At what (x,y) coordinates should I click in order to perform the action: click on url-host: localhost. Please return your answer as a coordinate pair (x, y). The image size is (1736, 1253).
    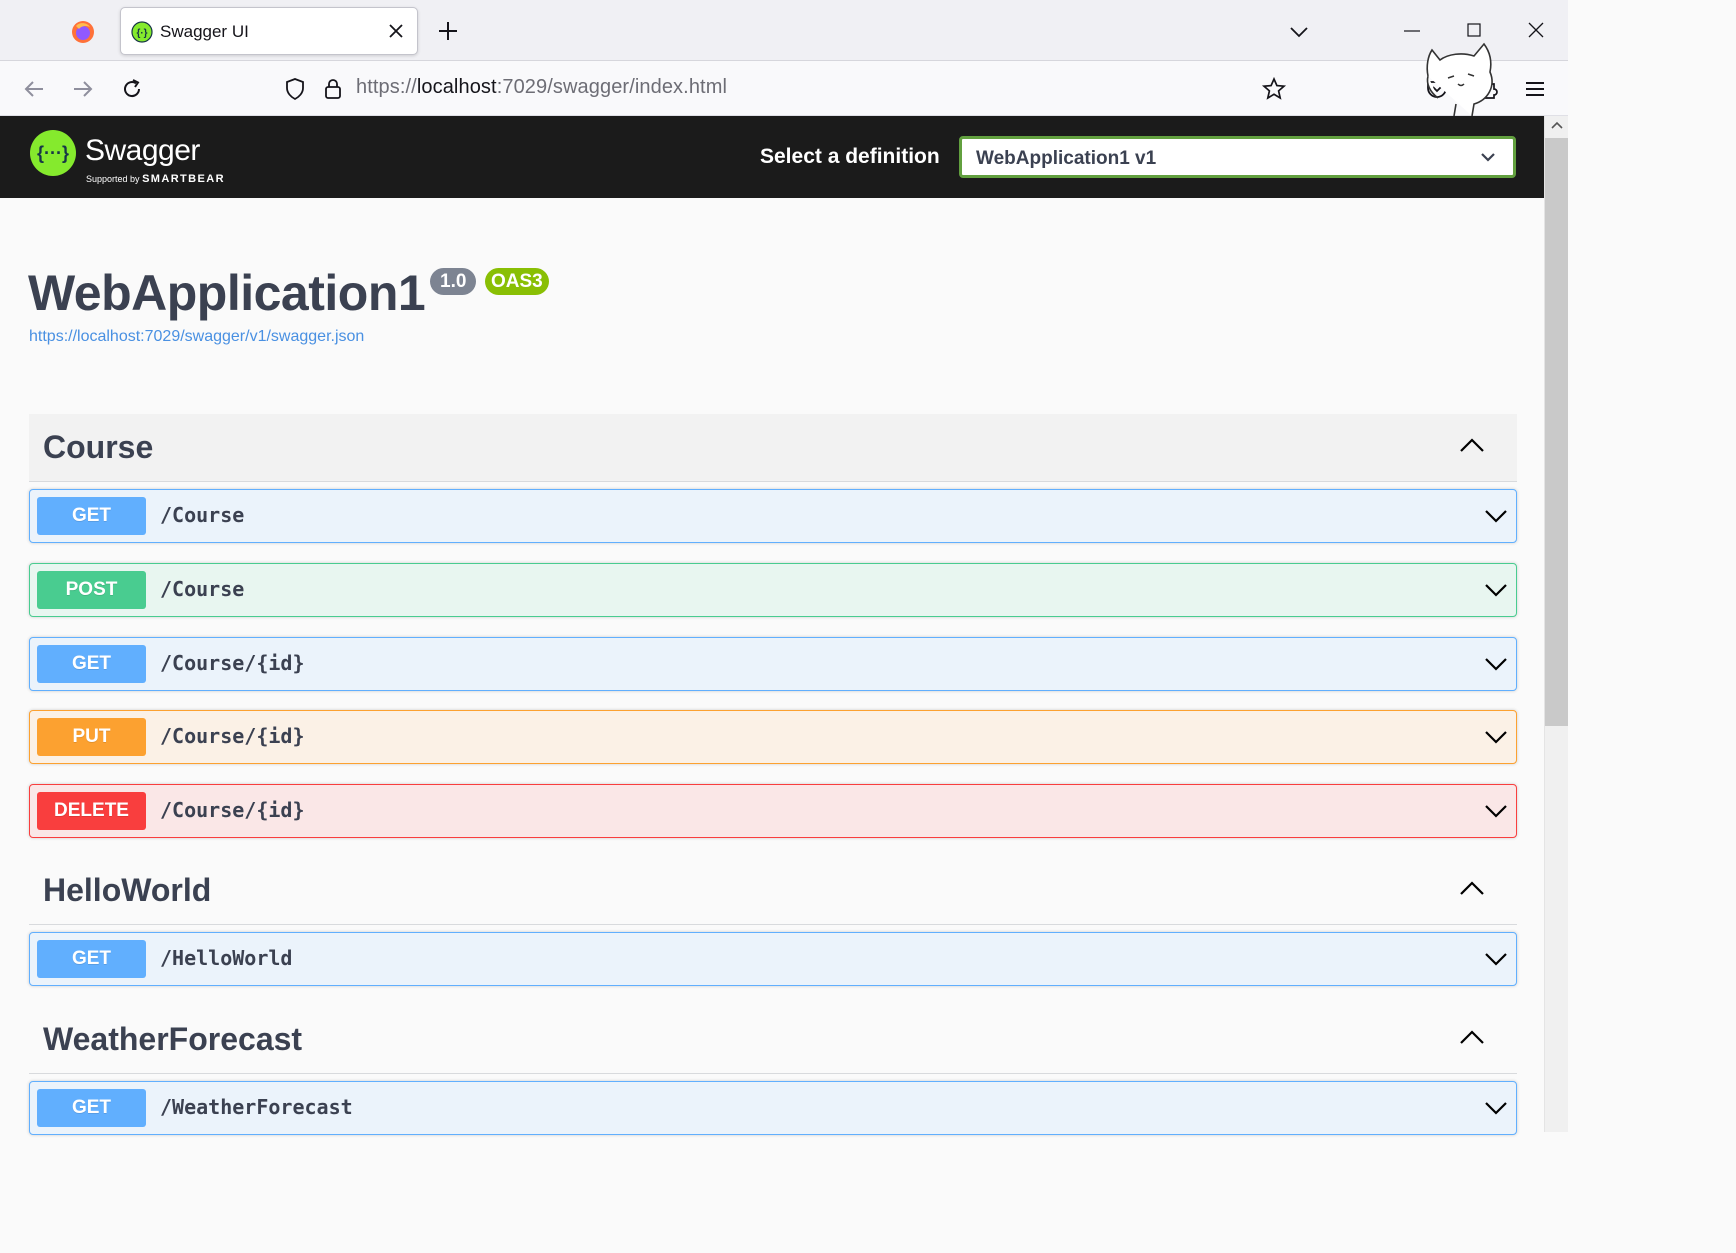
    Looking at the image, I should click on (456, 87).